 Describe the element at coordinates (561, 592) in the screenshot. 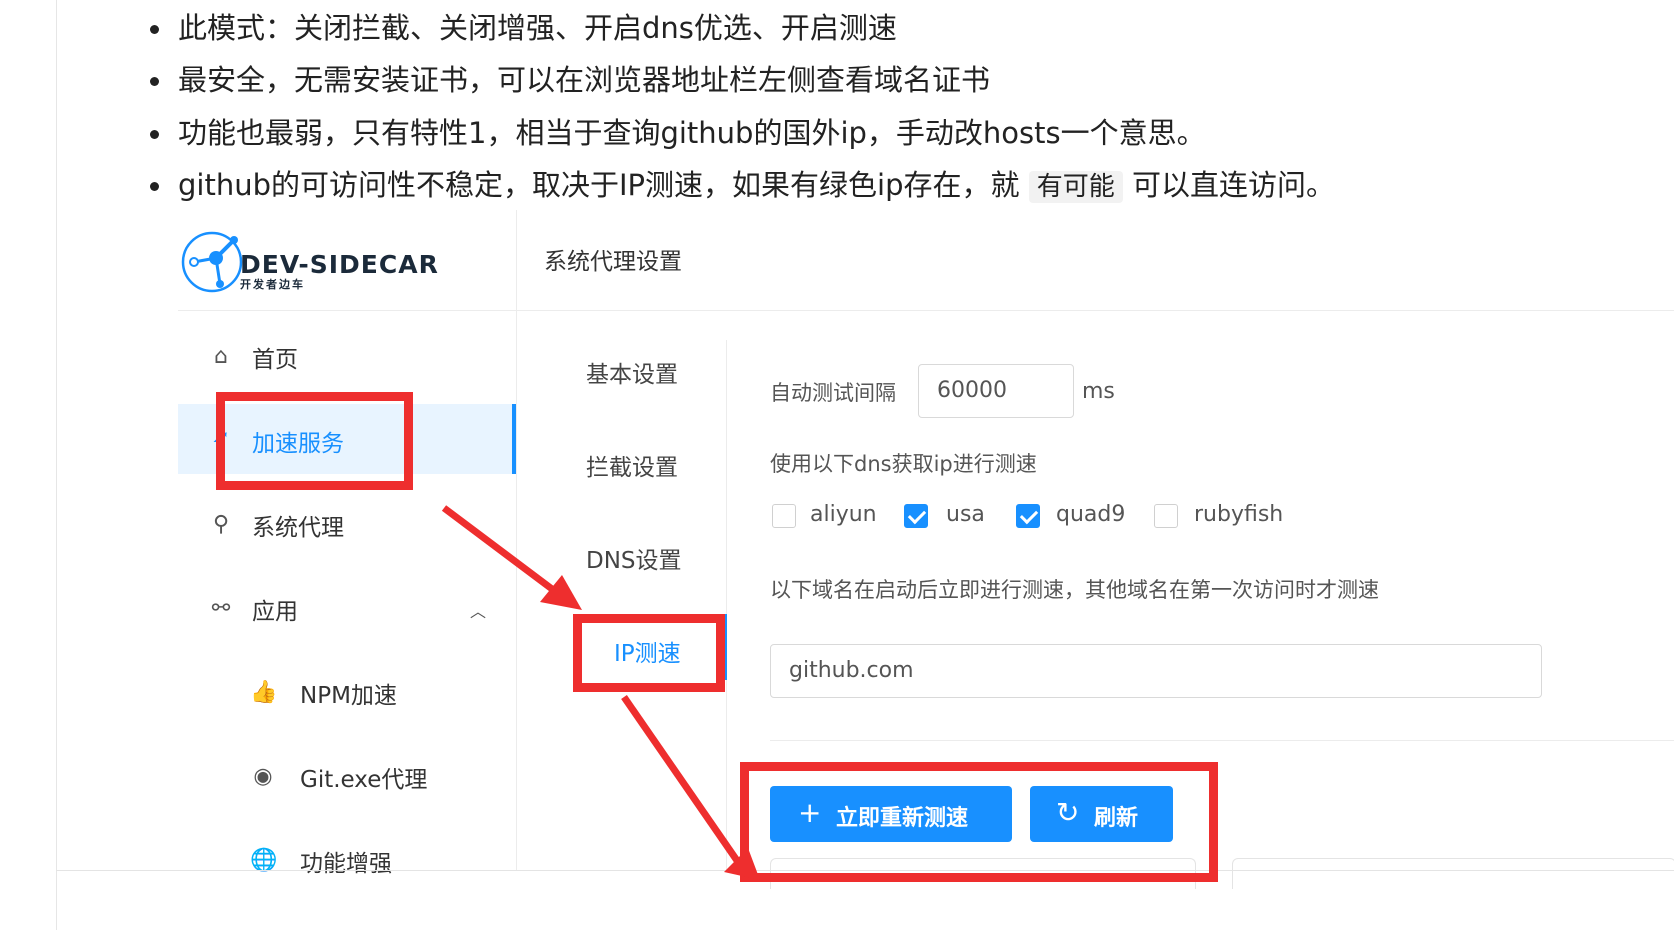

I see `arrow-head` at that location.